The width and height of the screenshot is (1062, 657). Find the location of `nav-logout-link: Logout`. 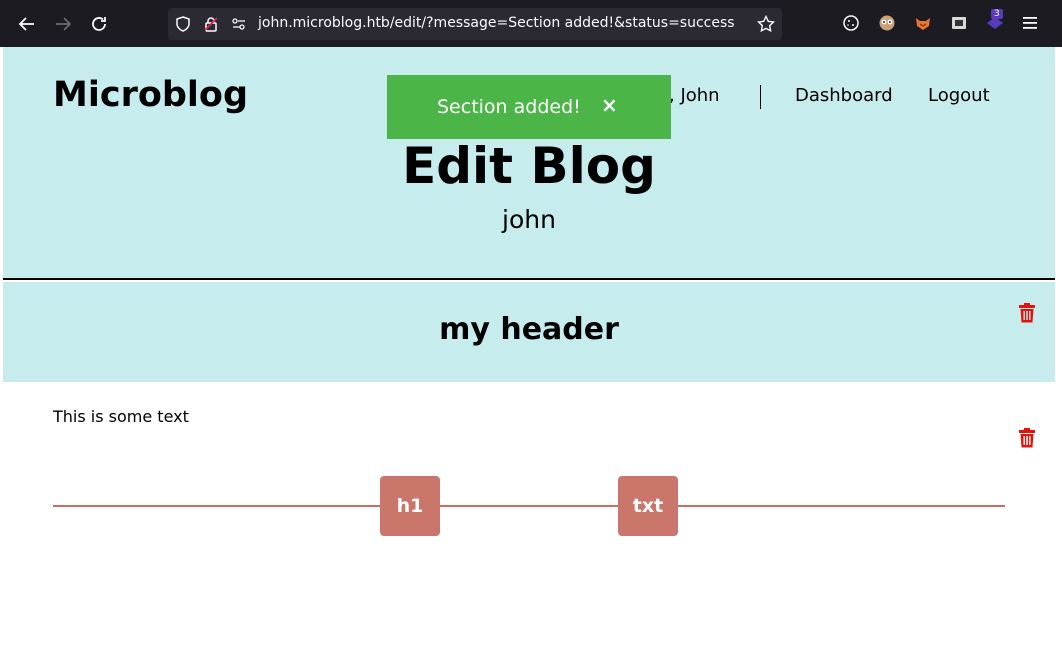

nav-logout-link: Logout is located at coordinates (959, 95).